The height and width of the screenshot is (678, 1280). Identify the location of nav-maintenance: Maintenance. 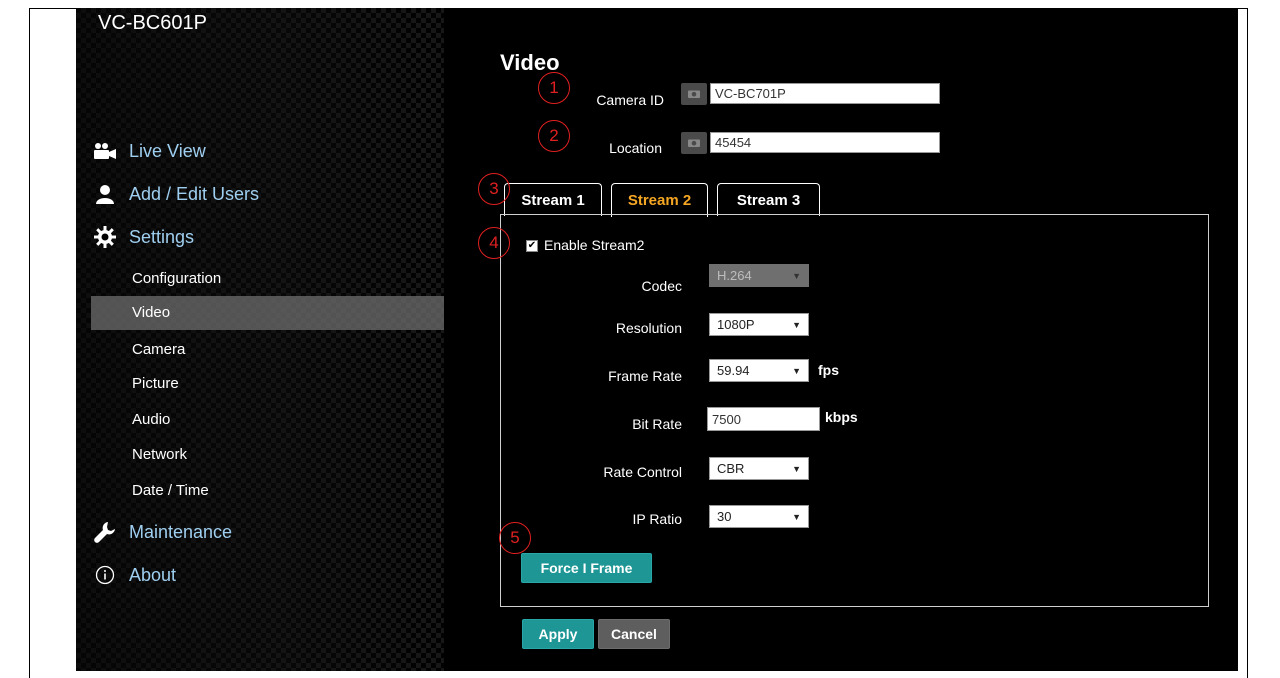
(162, 532).